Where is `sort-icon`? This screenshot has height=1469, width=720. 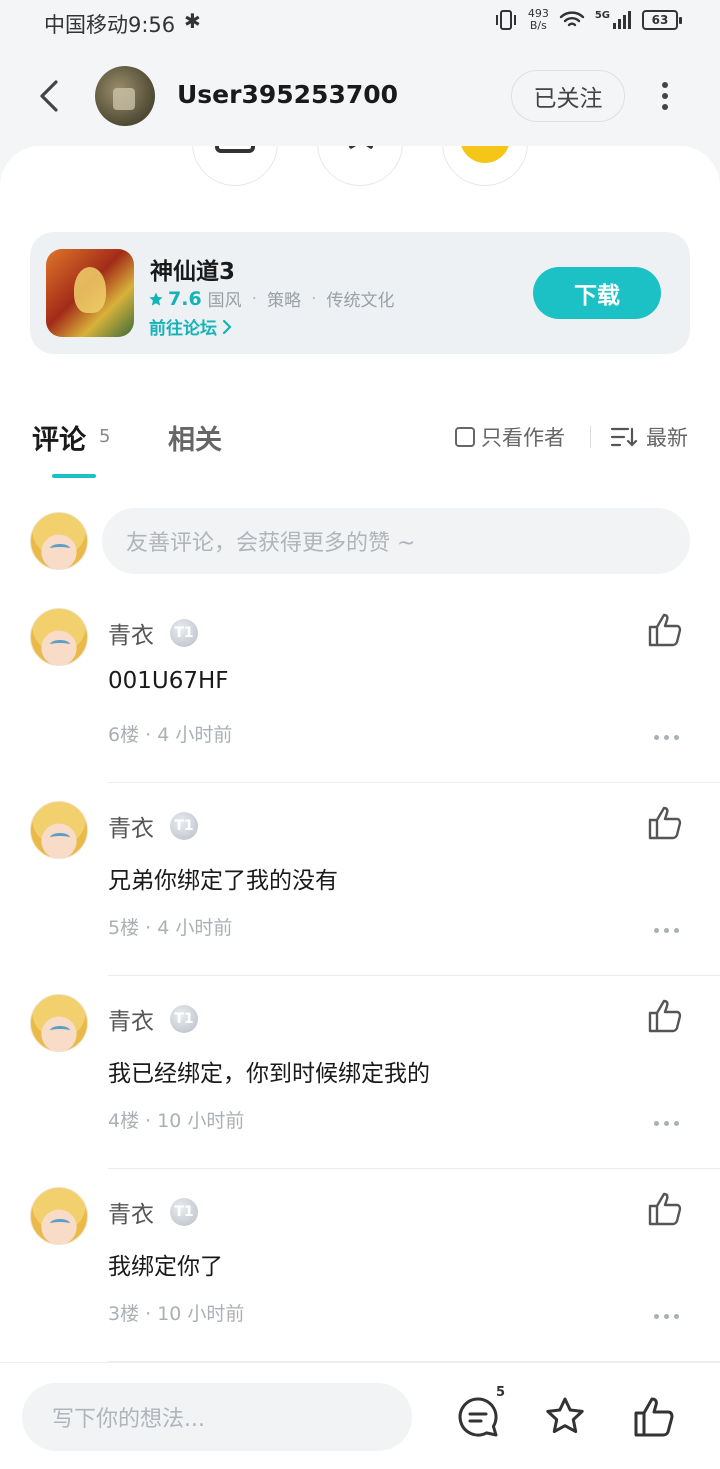 sort-icon is located at coordinates (624, 437).